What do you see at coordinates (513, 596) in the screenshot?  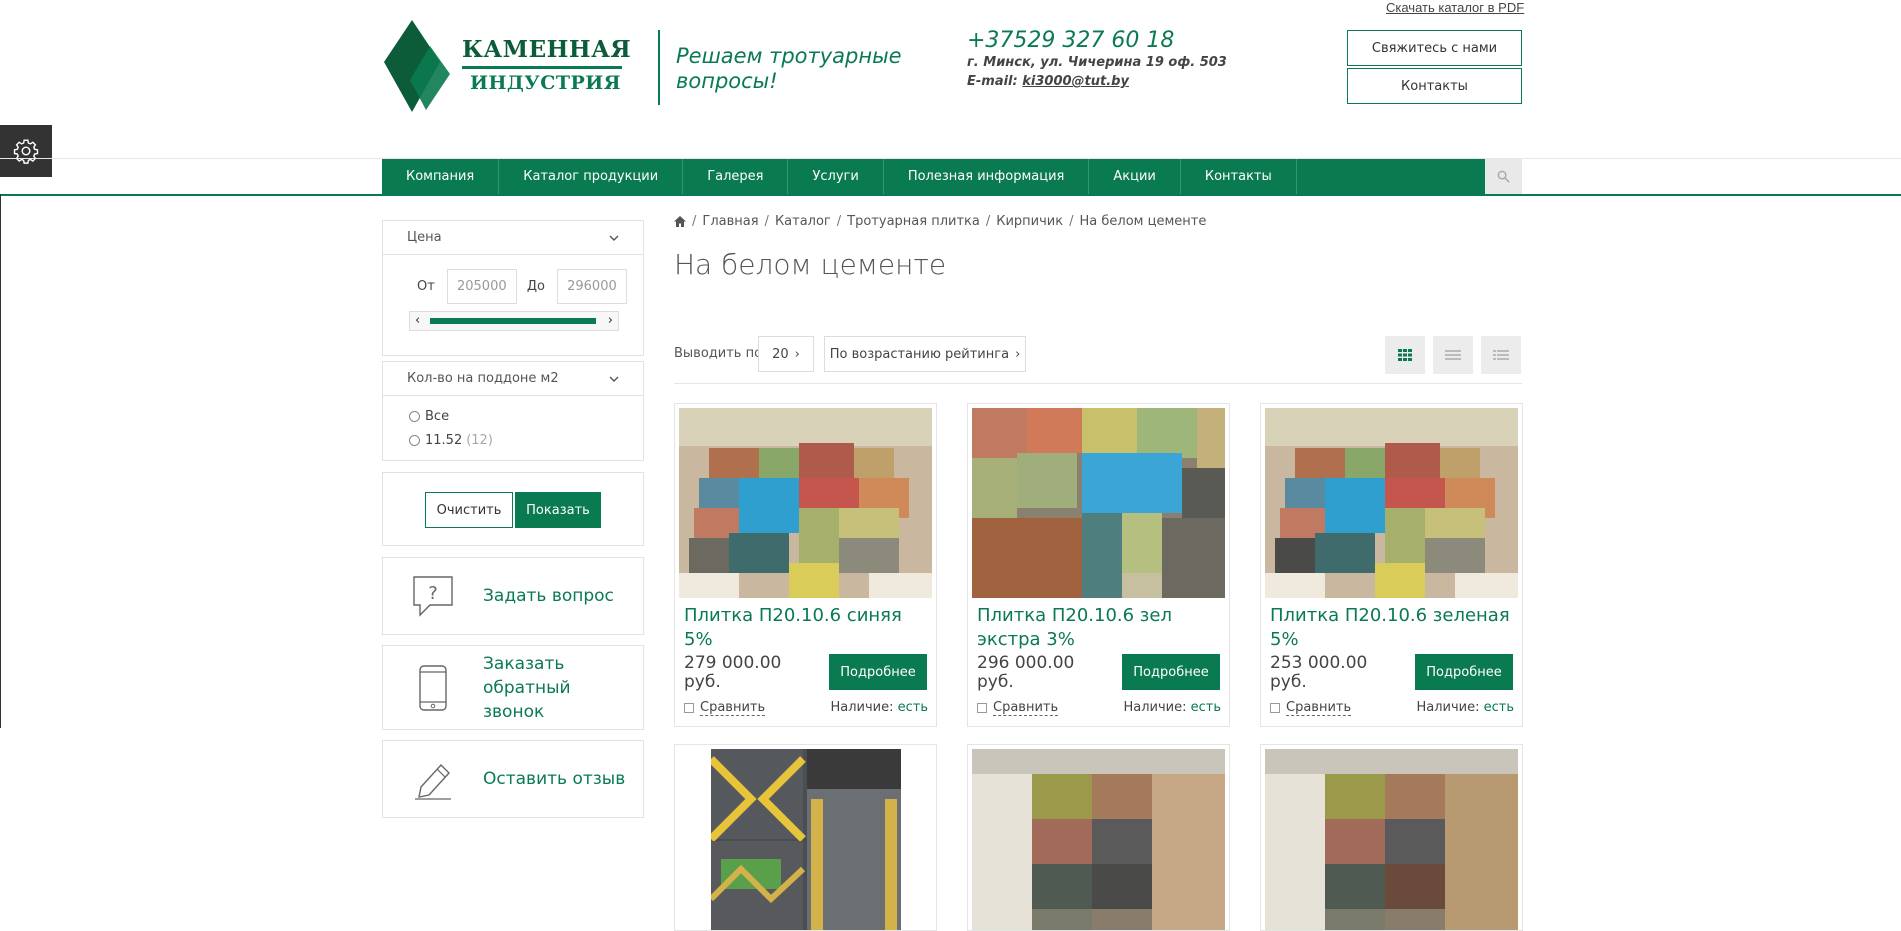 I see `ask-question-block: ? Задать вопрос` at bounding box center [513, 596].